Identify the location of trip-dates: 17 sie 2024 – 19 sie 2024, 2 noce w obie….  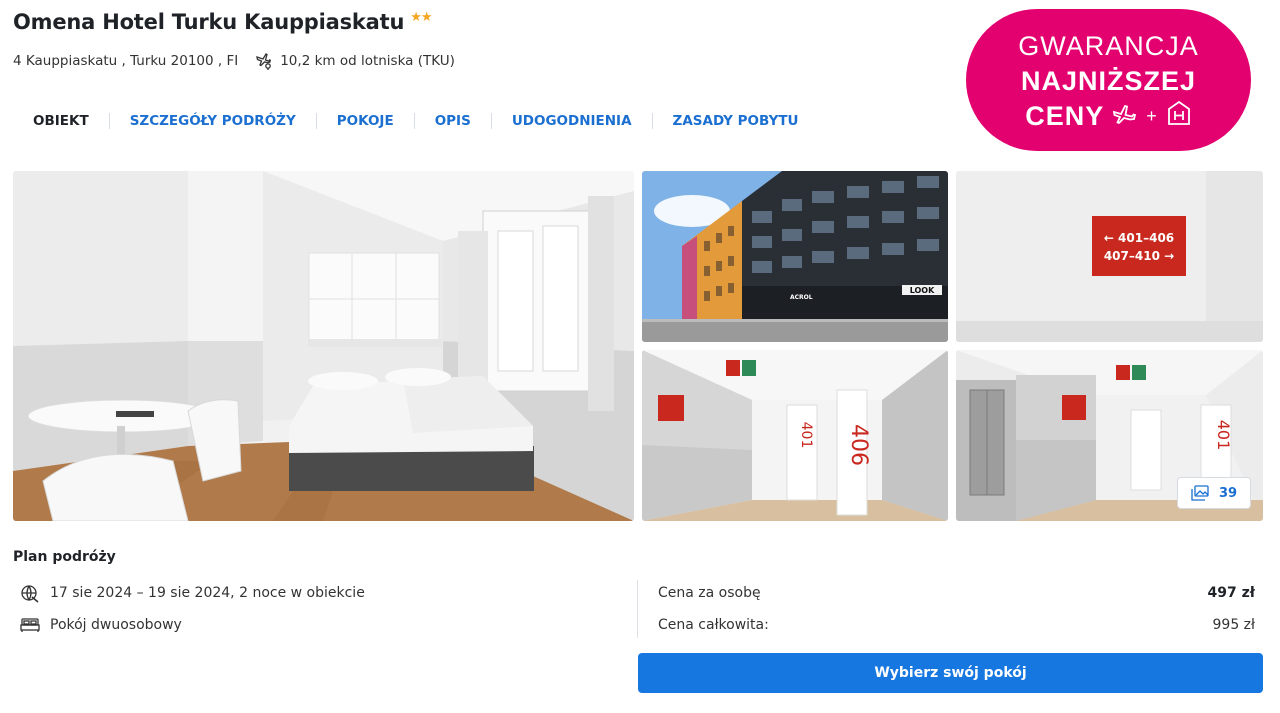
(207, 593).